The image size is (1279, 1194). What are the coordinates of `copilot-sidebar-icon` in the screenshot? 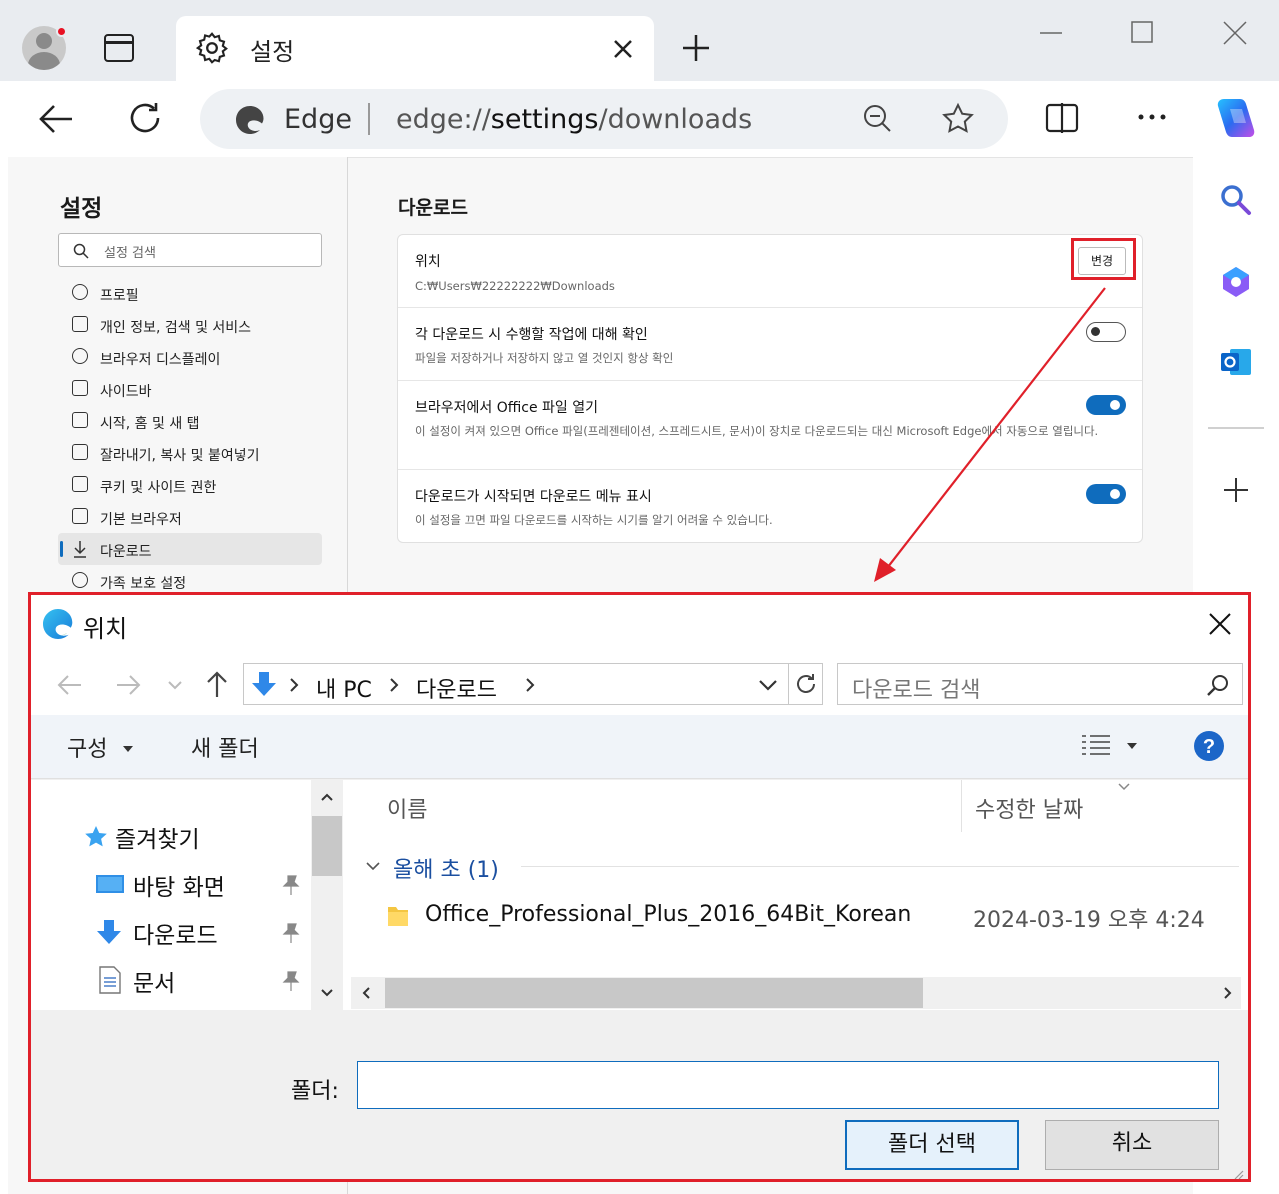 It's located at (1236, 282).